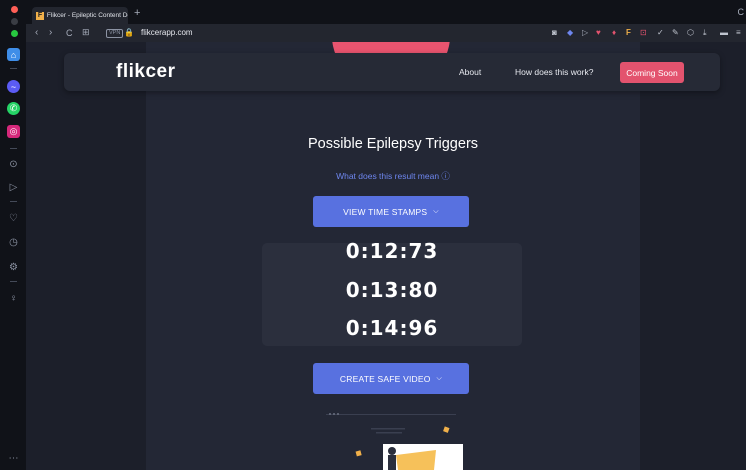 The image size is (746, 470). I want to click on close-window-button, so click(14, 9).